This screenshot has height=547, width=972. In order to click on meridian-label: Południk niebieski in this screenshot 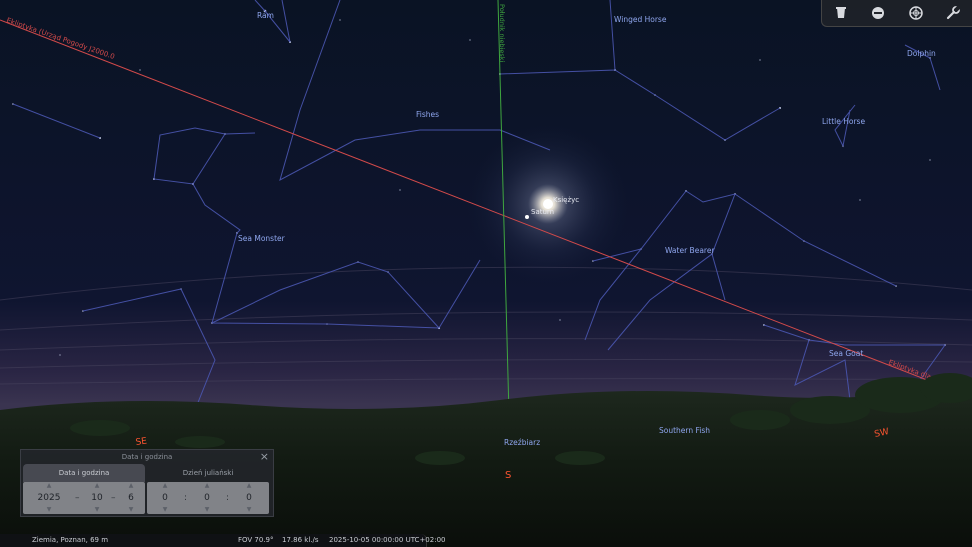, I will do `click(502, 33)`.